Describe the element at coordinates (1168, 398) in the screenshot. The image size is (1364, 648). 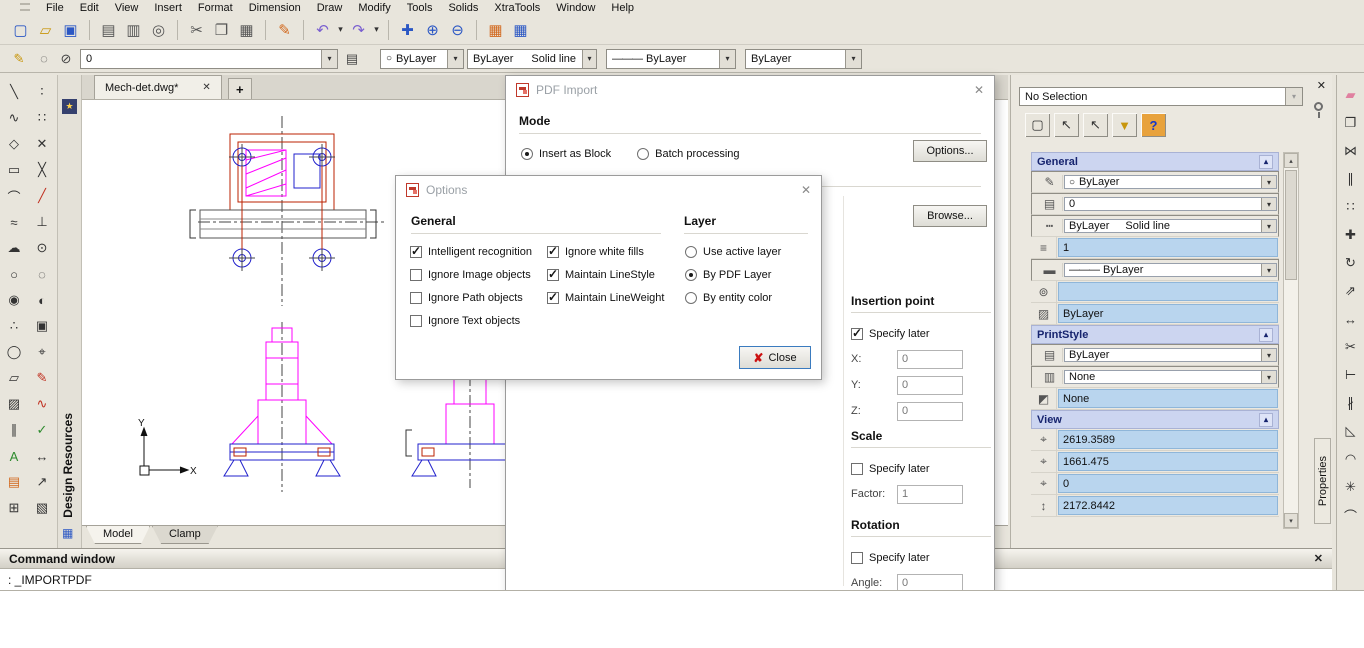
I see `property-value: None ▾` at that location.